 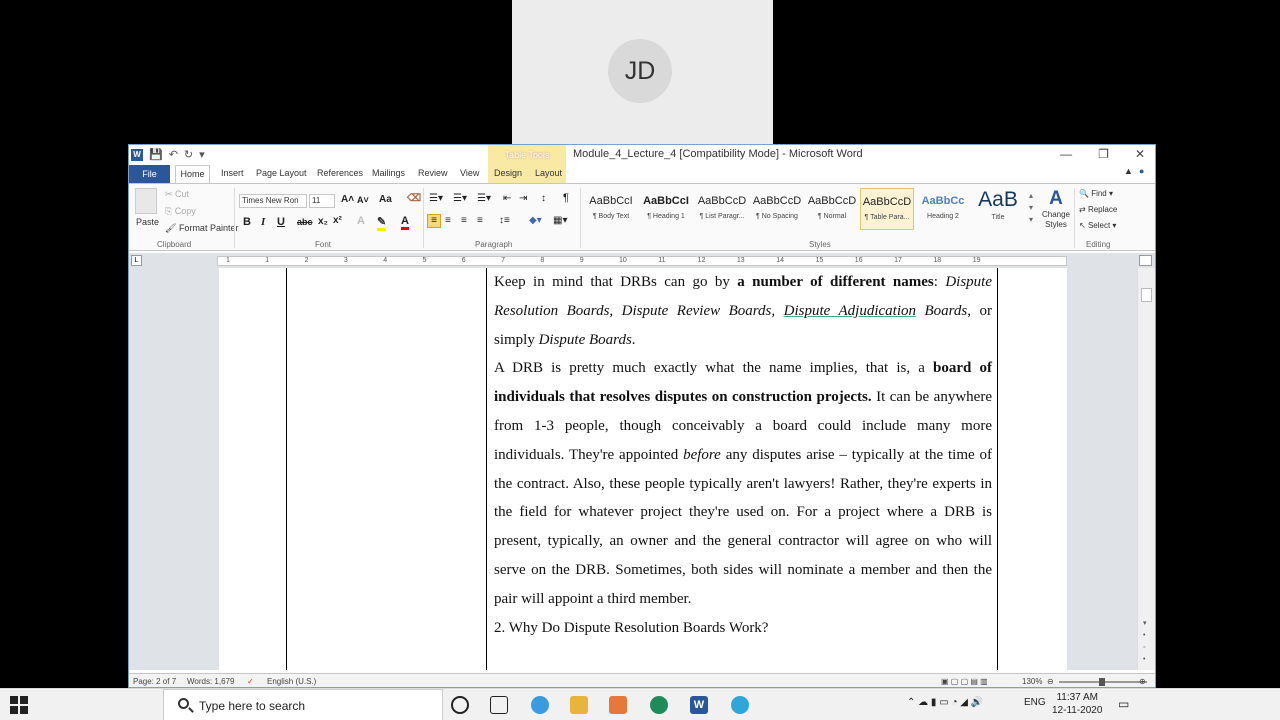 What do you see at coordinates (460, 705) in the screenshot?
I see `cortana-icon` at bounding box center [460, 705].